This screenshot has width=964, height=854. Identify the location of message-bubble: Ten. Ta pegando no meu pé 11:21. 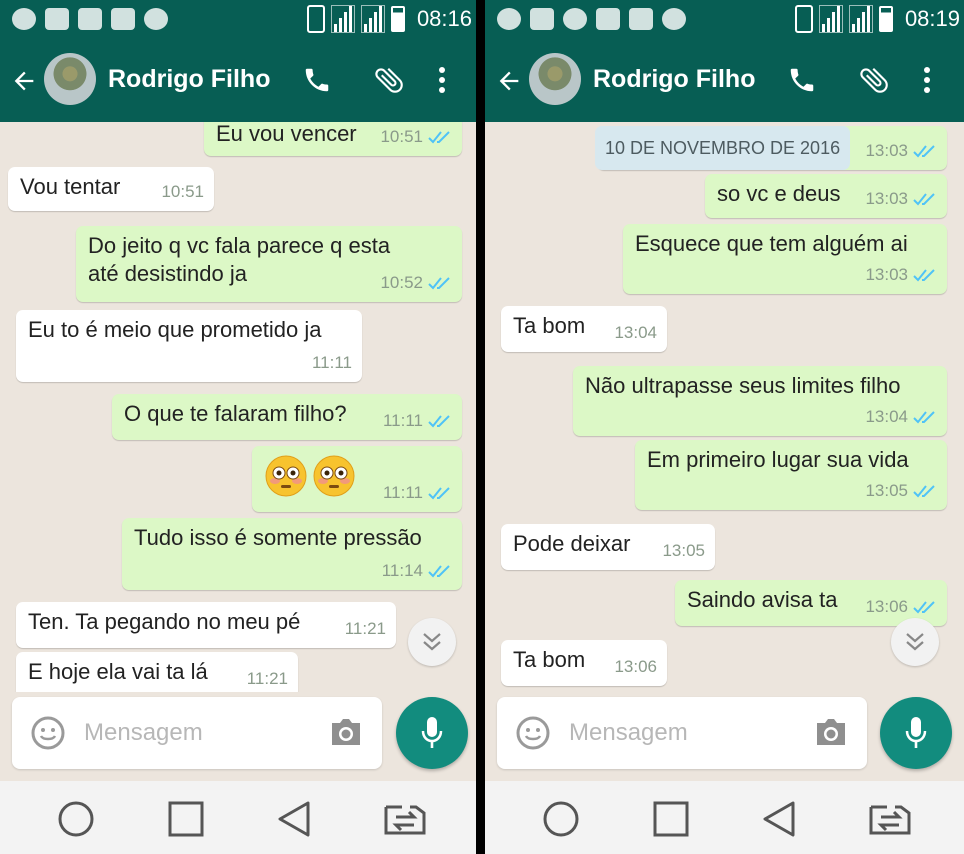
(206, 625).